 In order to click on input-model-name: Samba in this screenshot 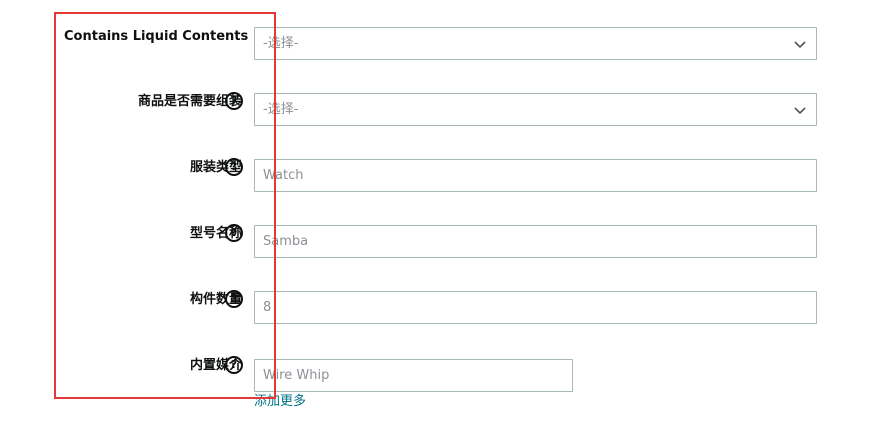, I will do `click(535, 241)`.